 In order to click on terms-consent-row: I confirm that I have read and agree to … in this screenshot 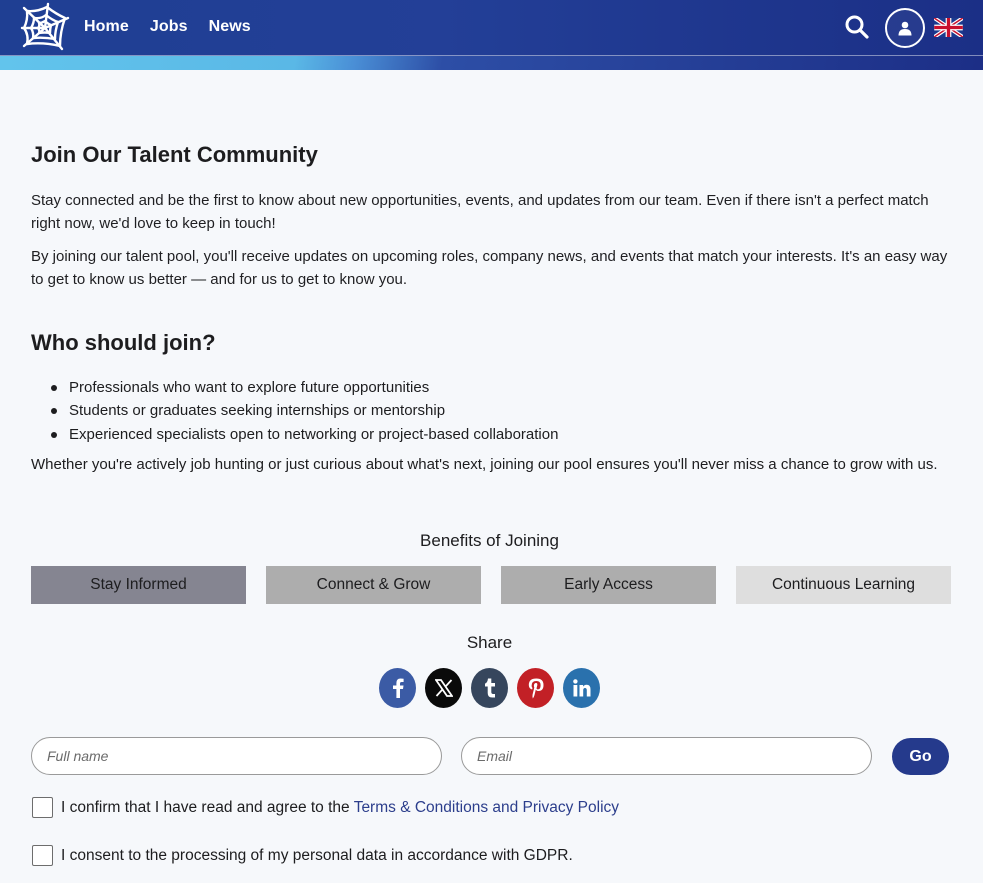, I will do `click(325, 807)`.